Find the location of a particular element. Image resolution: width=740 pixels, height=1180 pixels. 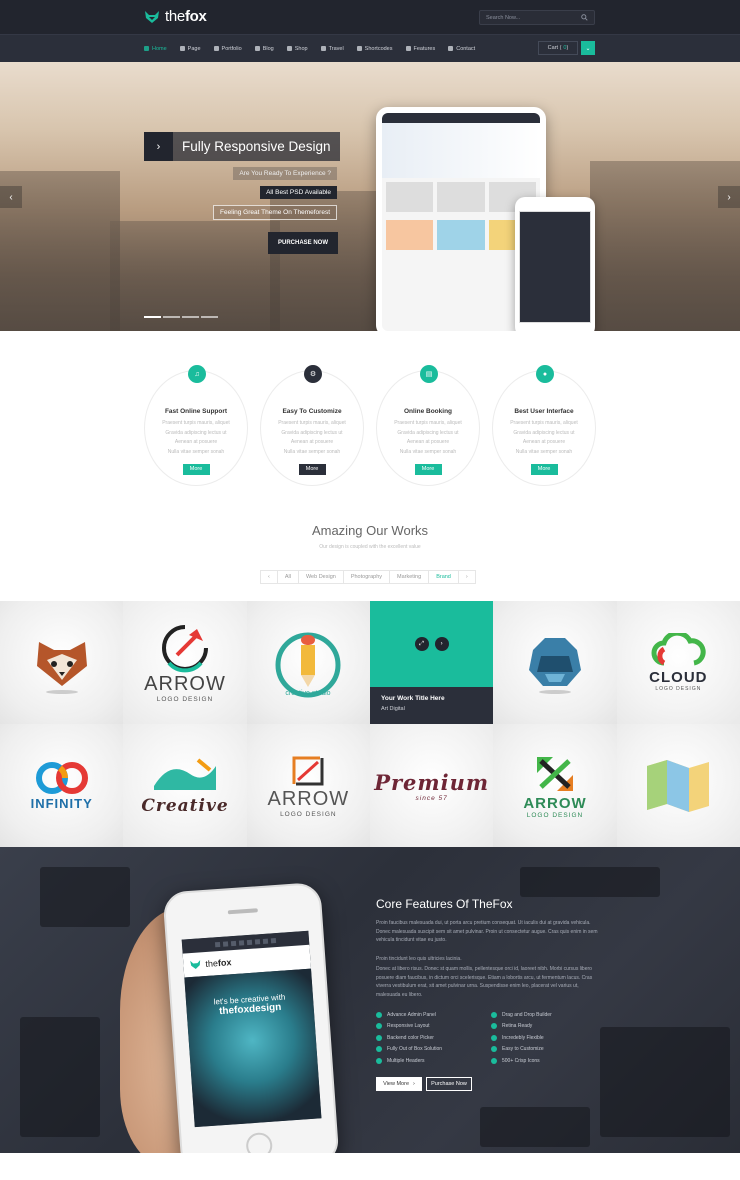

filter-marketing: Marketing is located at coordinates (410, 577).